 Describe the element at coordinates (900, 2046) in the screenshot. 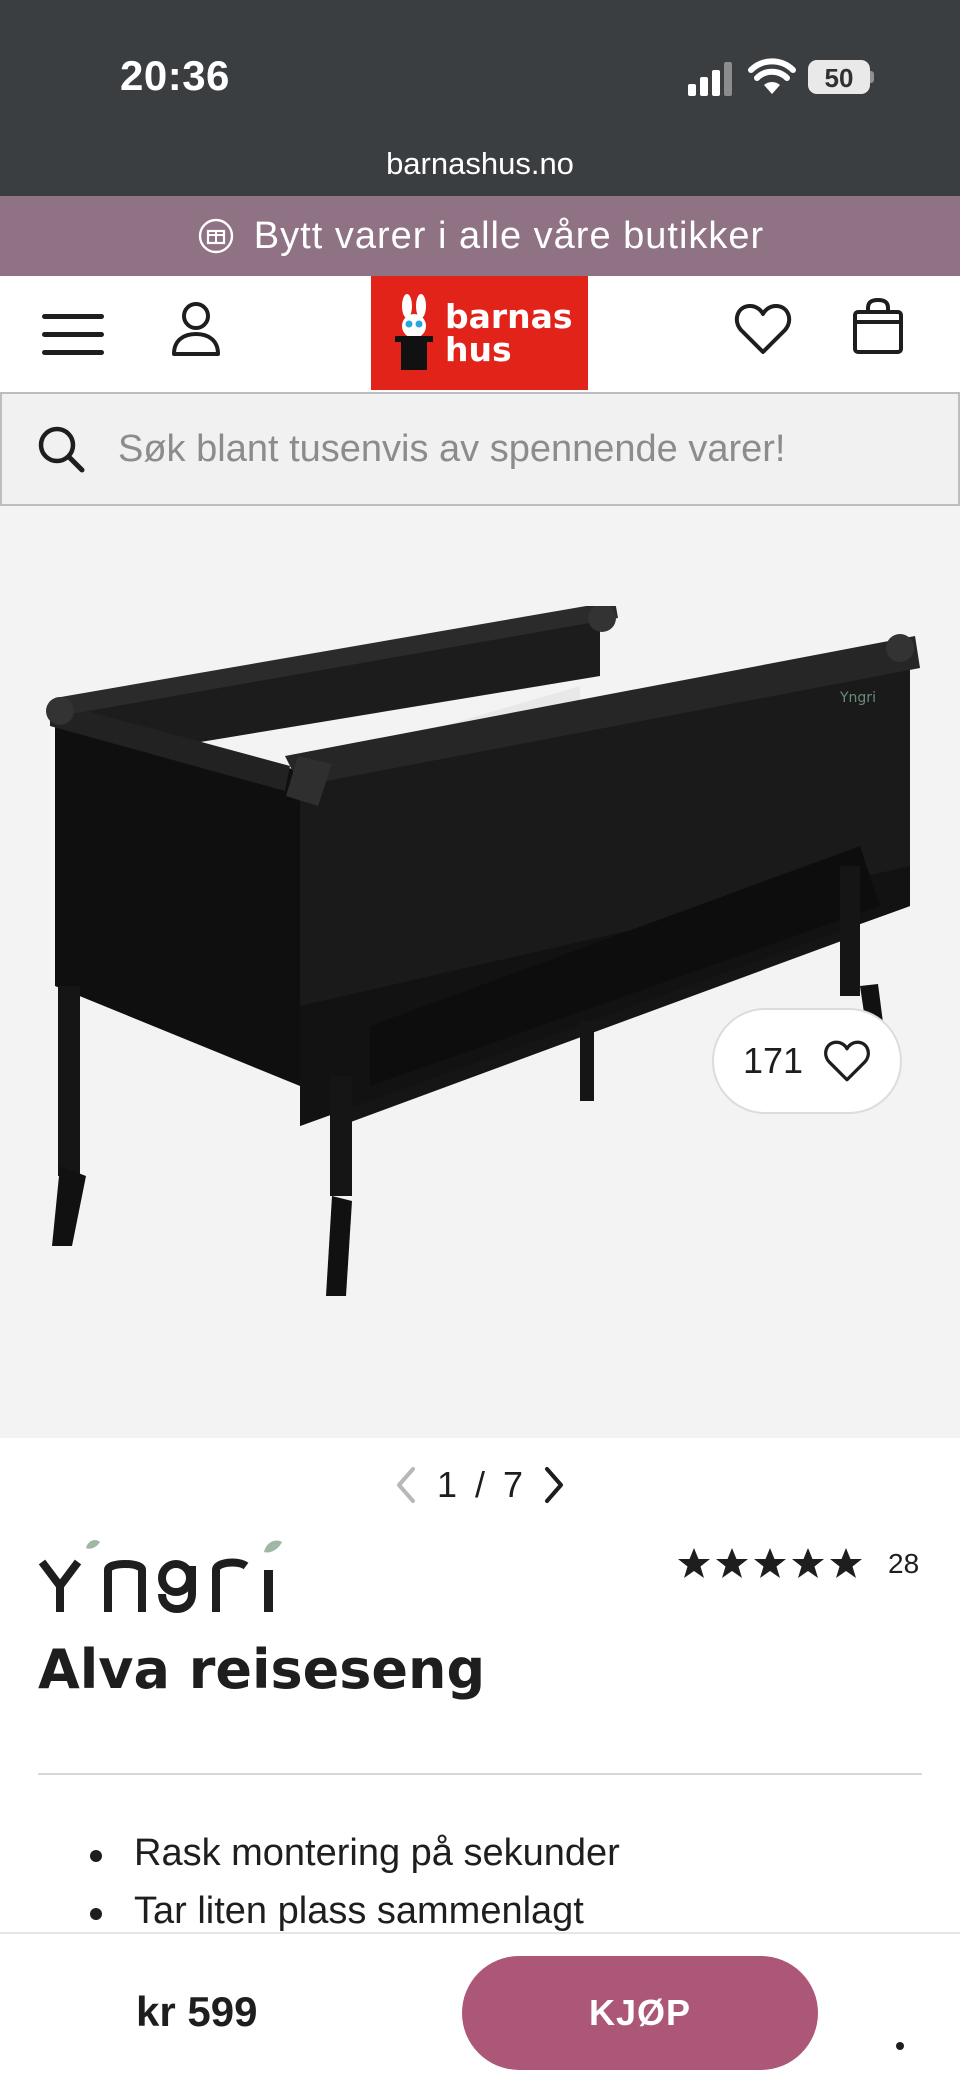

I see `indicator-dot` at that location.